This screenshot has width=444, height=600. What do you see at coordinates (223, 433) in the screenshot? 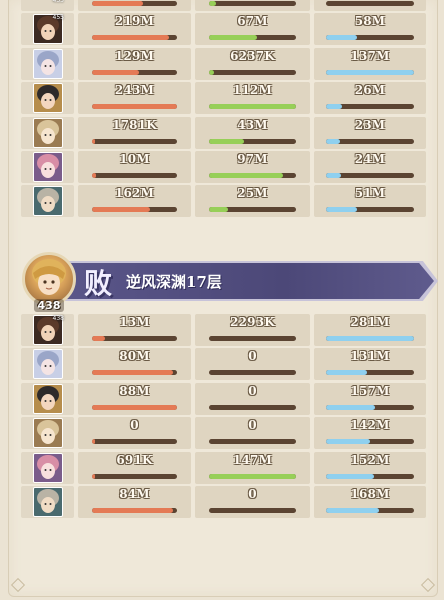
I see `stats-row: 0 0 142M` at bounding box center [223, 433].